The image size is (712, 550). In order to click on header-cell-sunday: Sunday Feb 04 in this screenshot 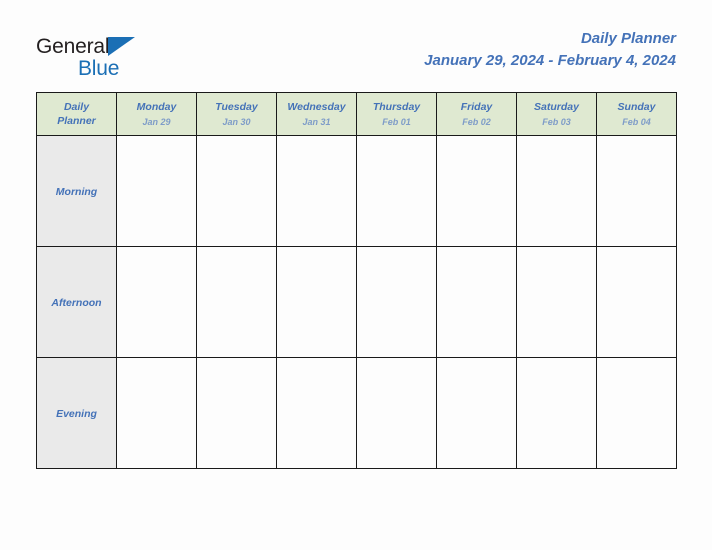, I will do `click(636, 114)`.